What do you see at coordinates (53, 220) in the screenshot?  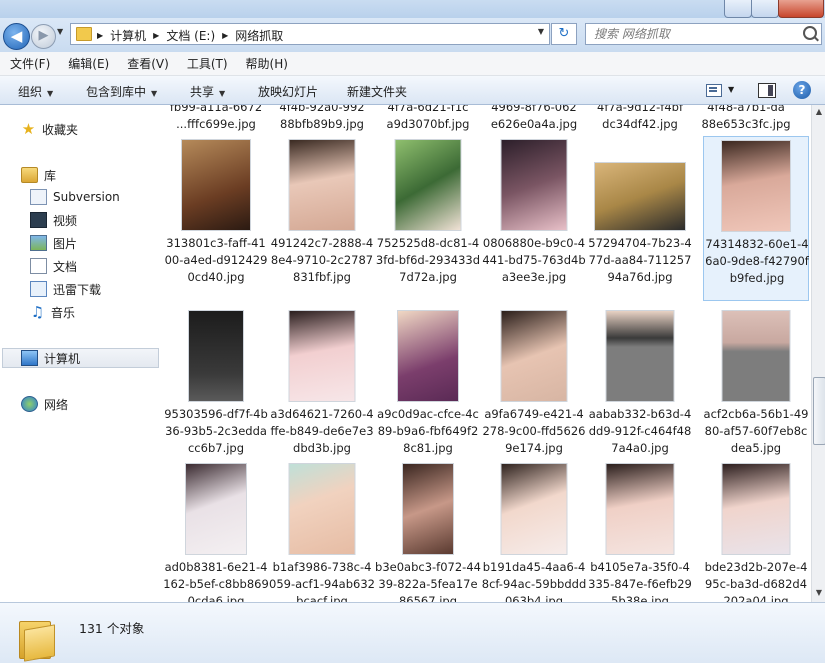 I see `nav-library-videos: 视频` at bounding box center [53, 220].